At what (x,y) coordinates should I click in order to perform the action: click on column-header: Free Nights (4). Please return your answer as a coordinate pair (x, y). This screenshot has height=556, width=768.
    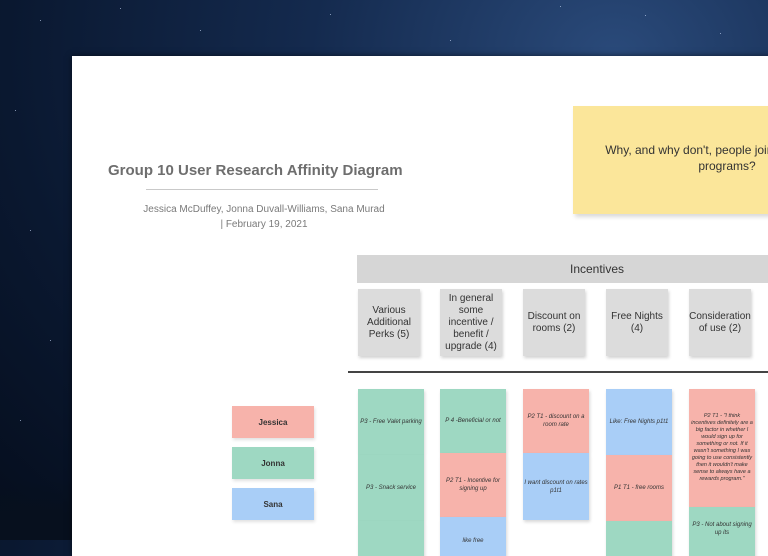
    Looking at the image, I should click on (637, 322).